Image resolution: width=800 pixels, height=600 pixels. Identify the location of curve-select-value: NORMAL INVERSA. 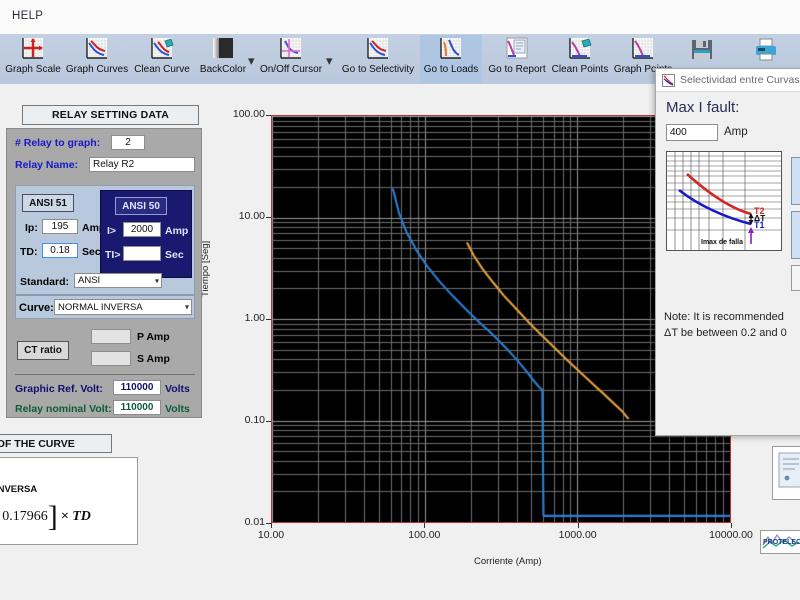
(100, 307).